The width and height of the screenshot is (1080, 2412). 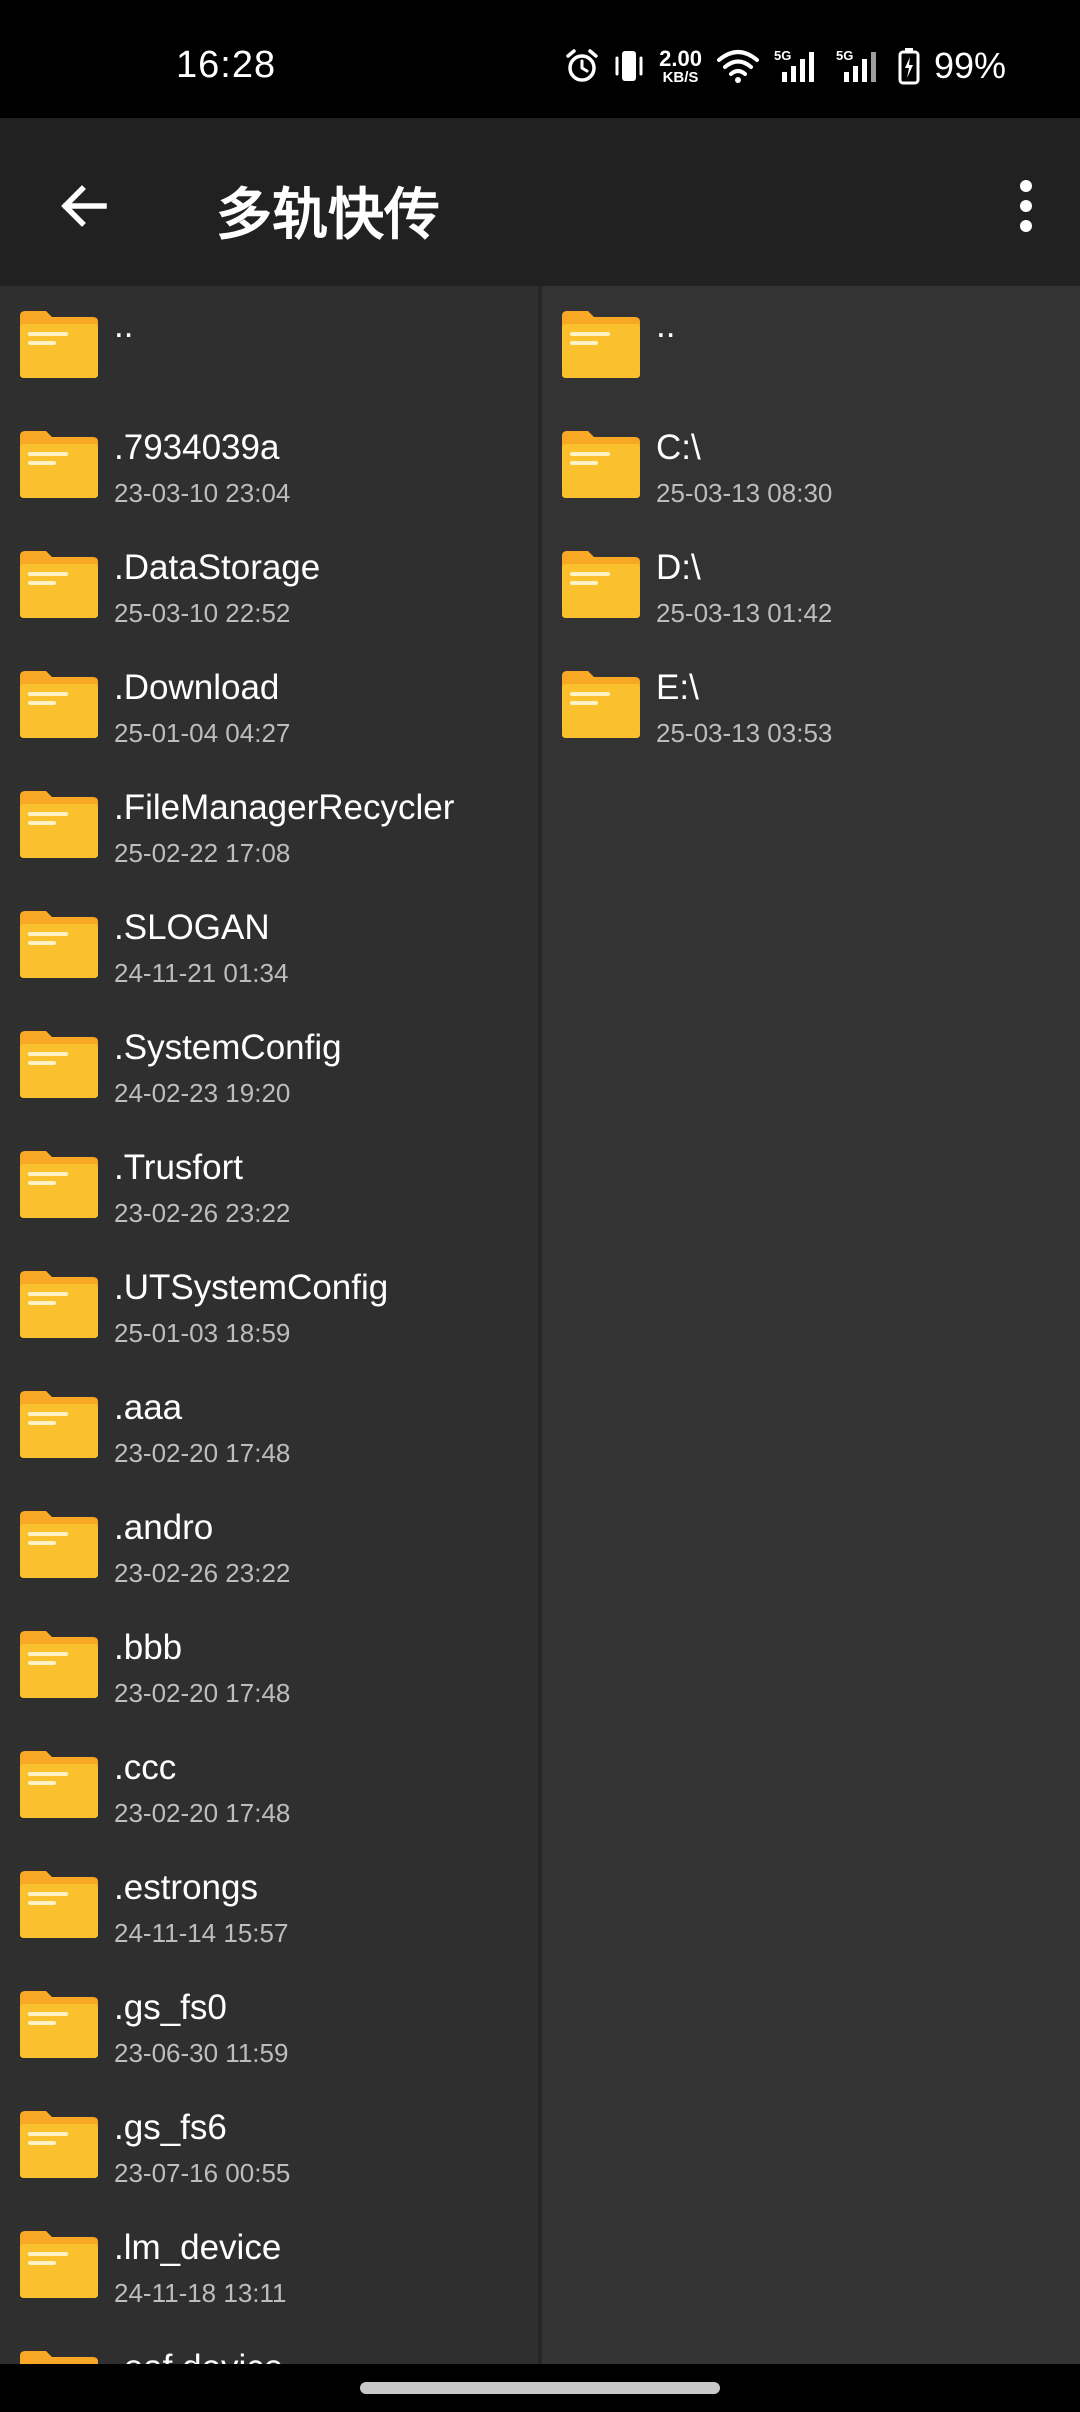 I want to click on more-vertical-icon, so click(x=1026, y=206).